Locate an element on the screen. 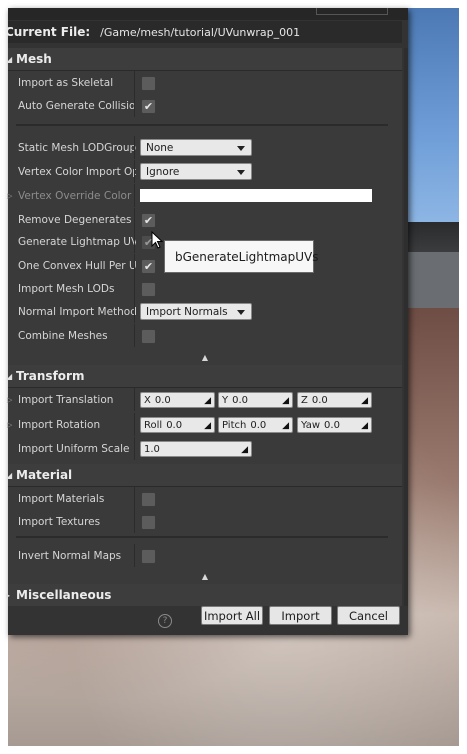 The width and height of the screenshot is (467, 754). section-misc-title: Miscellaneous is located at coordinates (64, 595).